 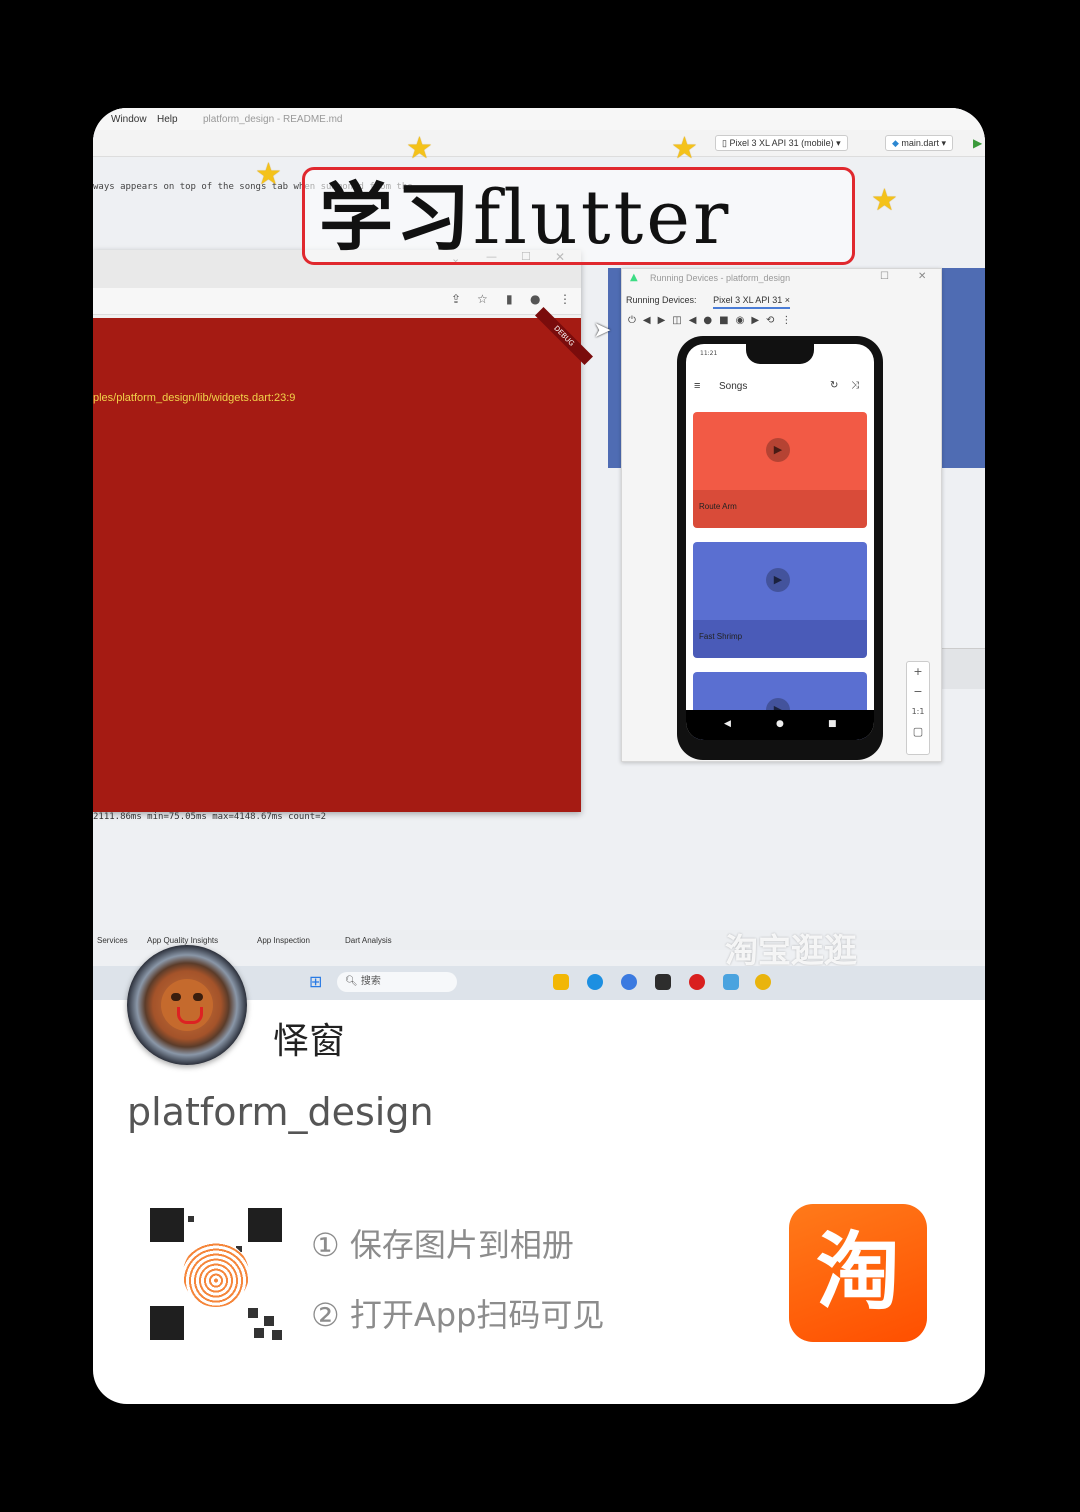 I want to click on taskbar-search: 🔍︎ 搜索, so click(x=397, y=982).